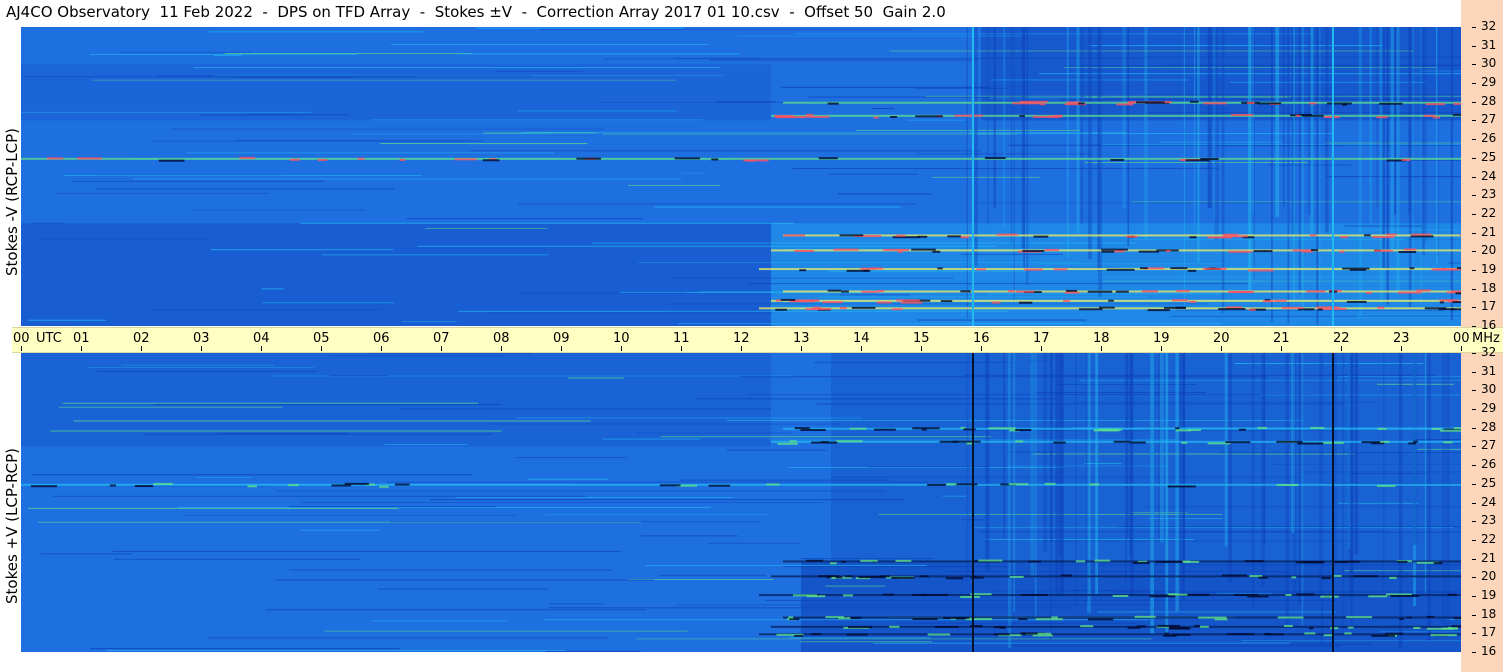 The height and width of the screenshot is (672, 1503). What do you see at coordinates (1489, 389) in the screenshot?
I see `bottom-frequency-label: 30` at bounding box center [1489, 389].